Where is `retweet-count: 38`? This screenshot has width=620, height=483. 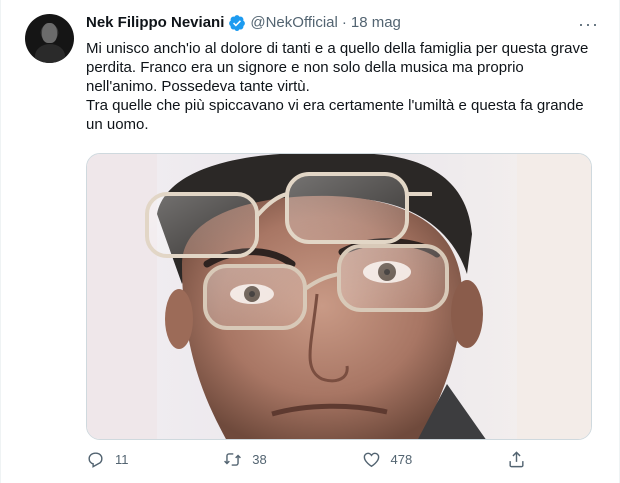 retweet-count: 38 is located at coordinates (259, 459).